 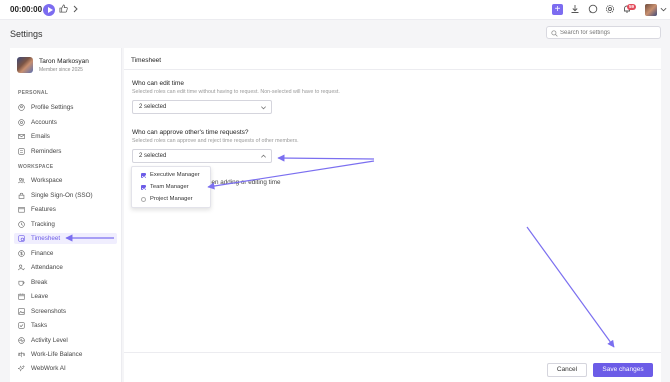 I want to click on notification-badge: 59, so click(x=631, y=7).